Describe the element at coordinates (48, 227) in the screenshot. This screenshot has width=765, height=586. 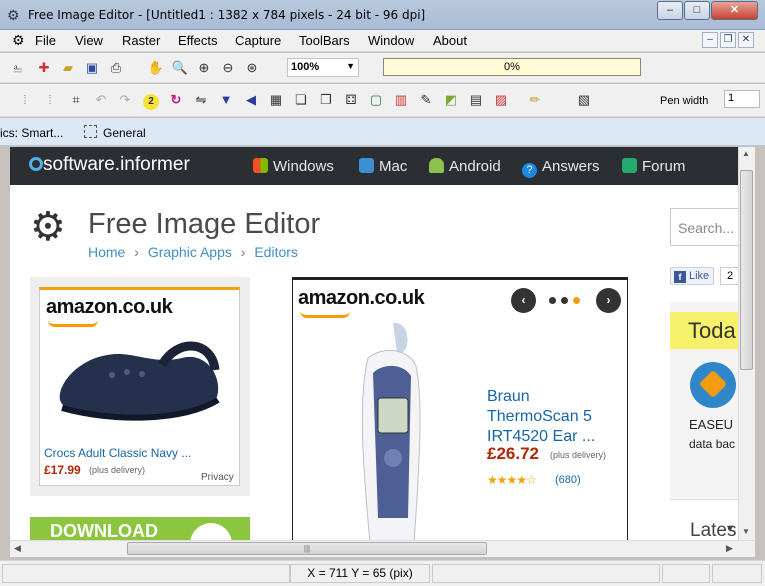
I see `app-logo-gear-icon: ⚙` at that location.